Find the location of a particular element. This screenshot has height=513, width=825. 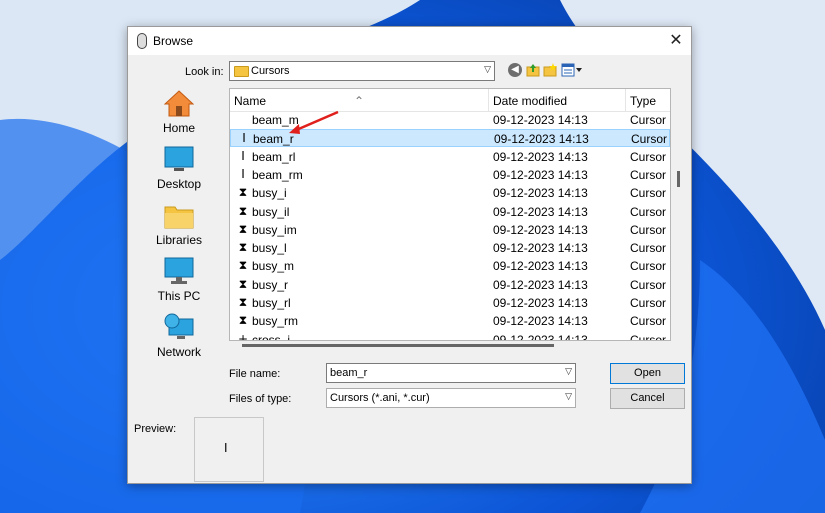

arrow-shaft is located at coordinates (316, 121).